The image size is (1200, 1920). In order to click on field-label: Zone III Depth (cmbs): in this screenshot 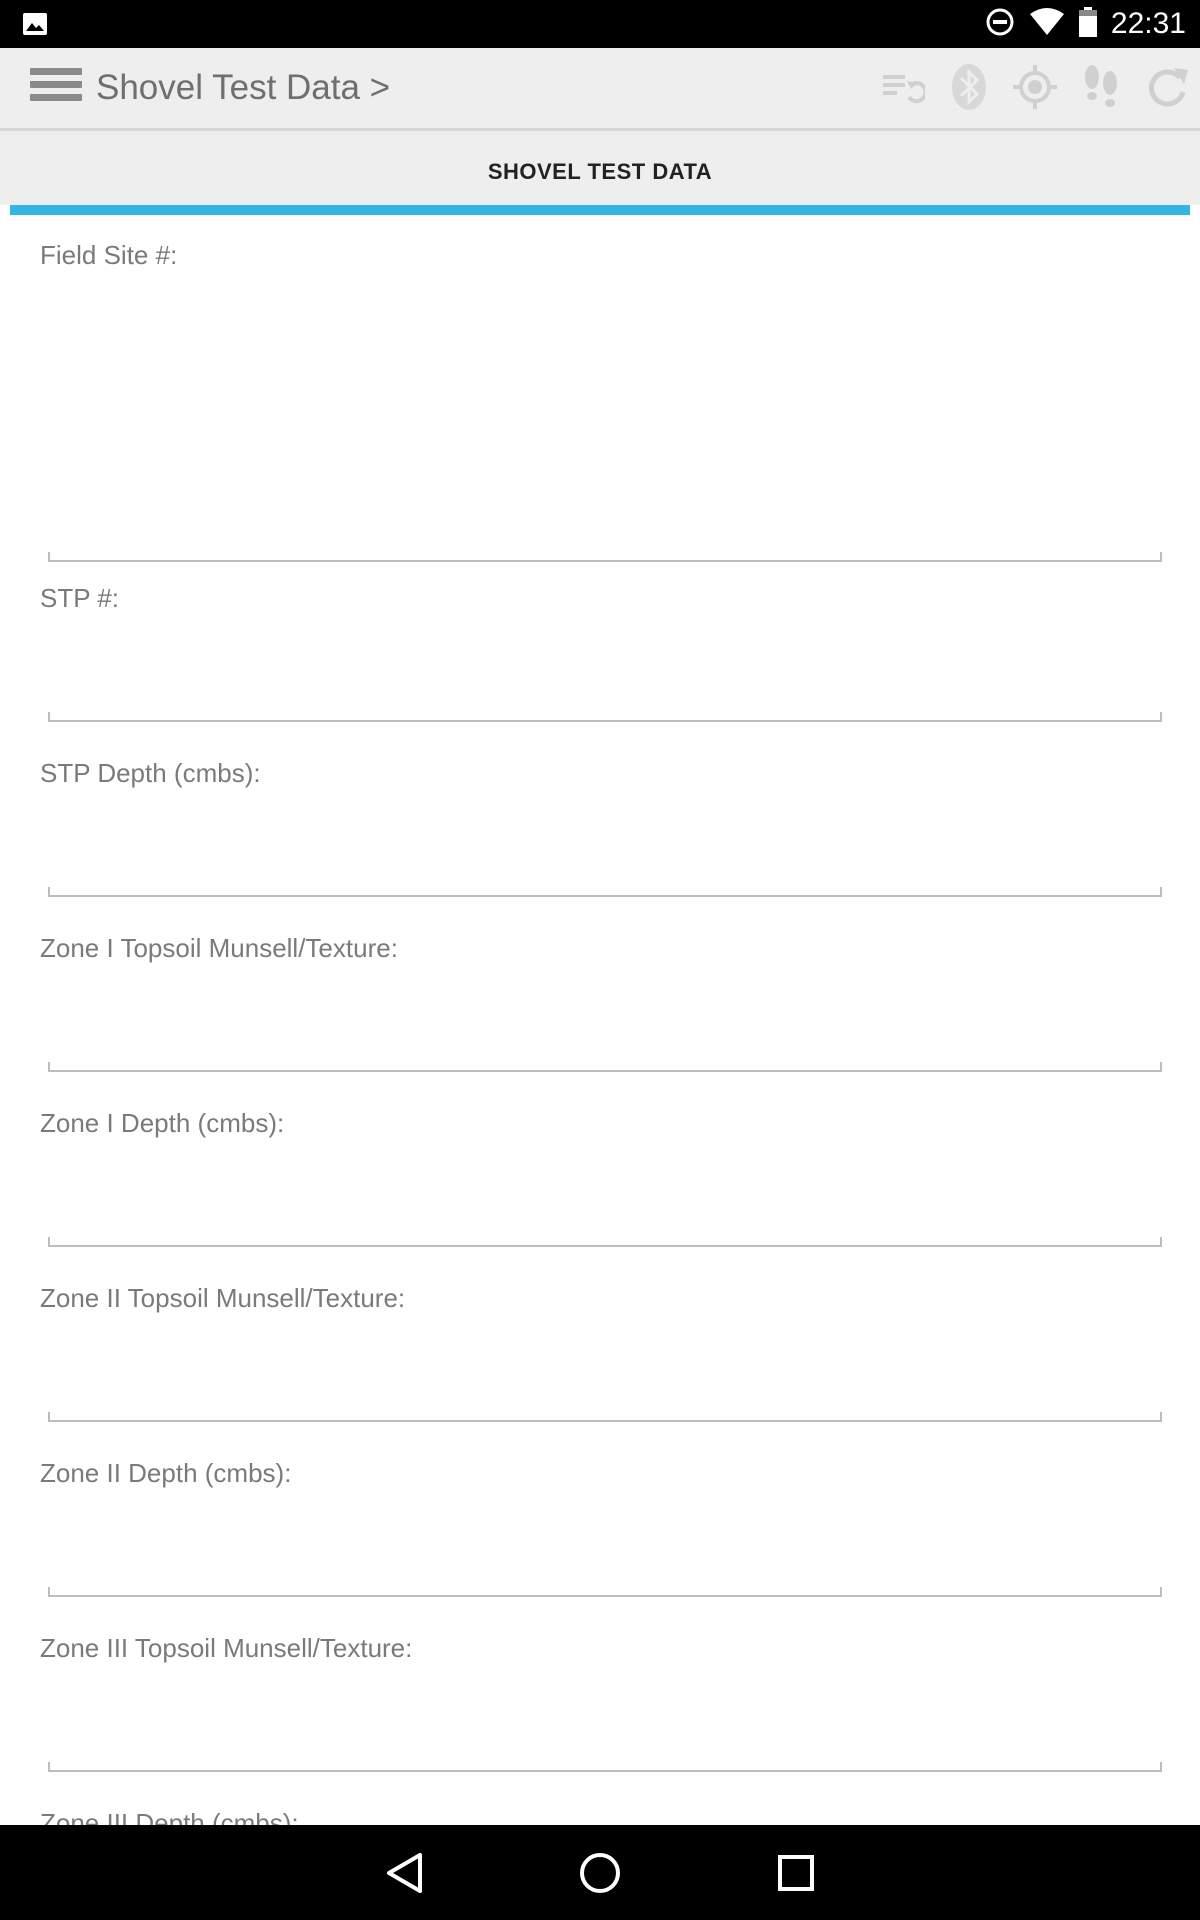, I will do `click(169, 1816)`.